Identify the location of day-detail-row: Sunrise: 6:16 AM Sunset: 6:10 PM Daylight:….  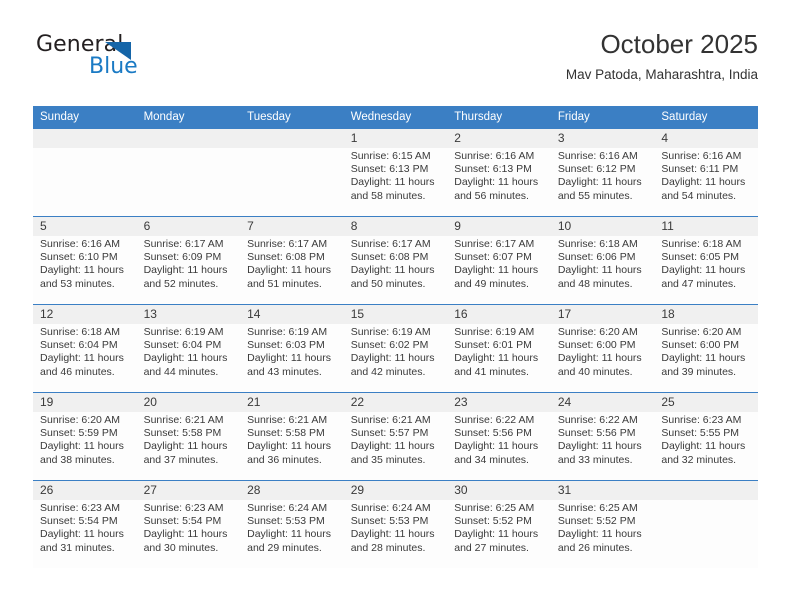
(395, 270).